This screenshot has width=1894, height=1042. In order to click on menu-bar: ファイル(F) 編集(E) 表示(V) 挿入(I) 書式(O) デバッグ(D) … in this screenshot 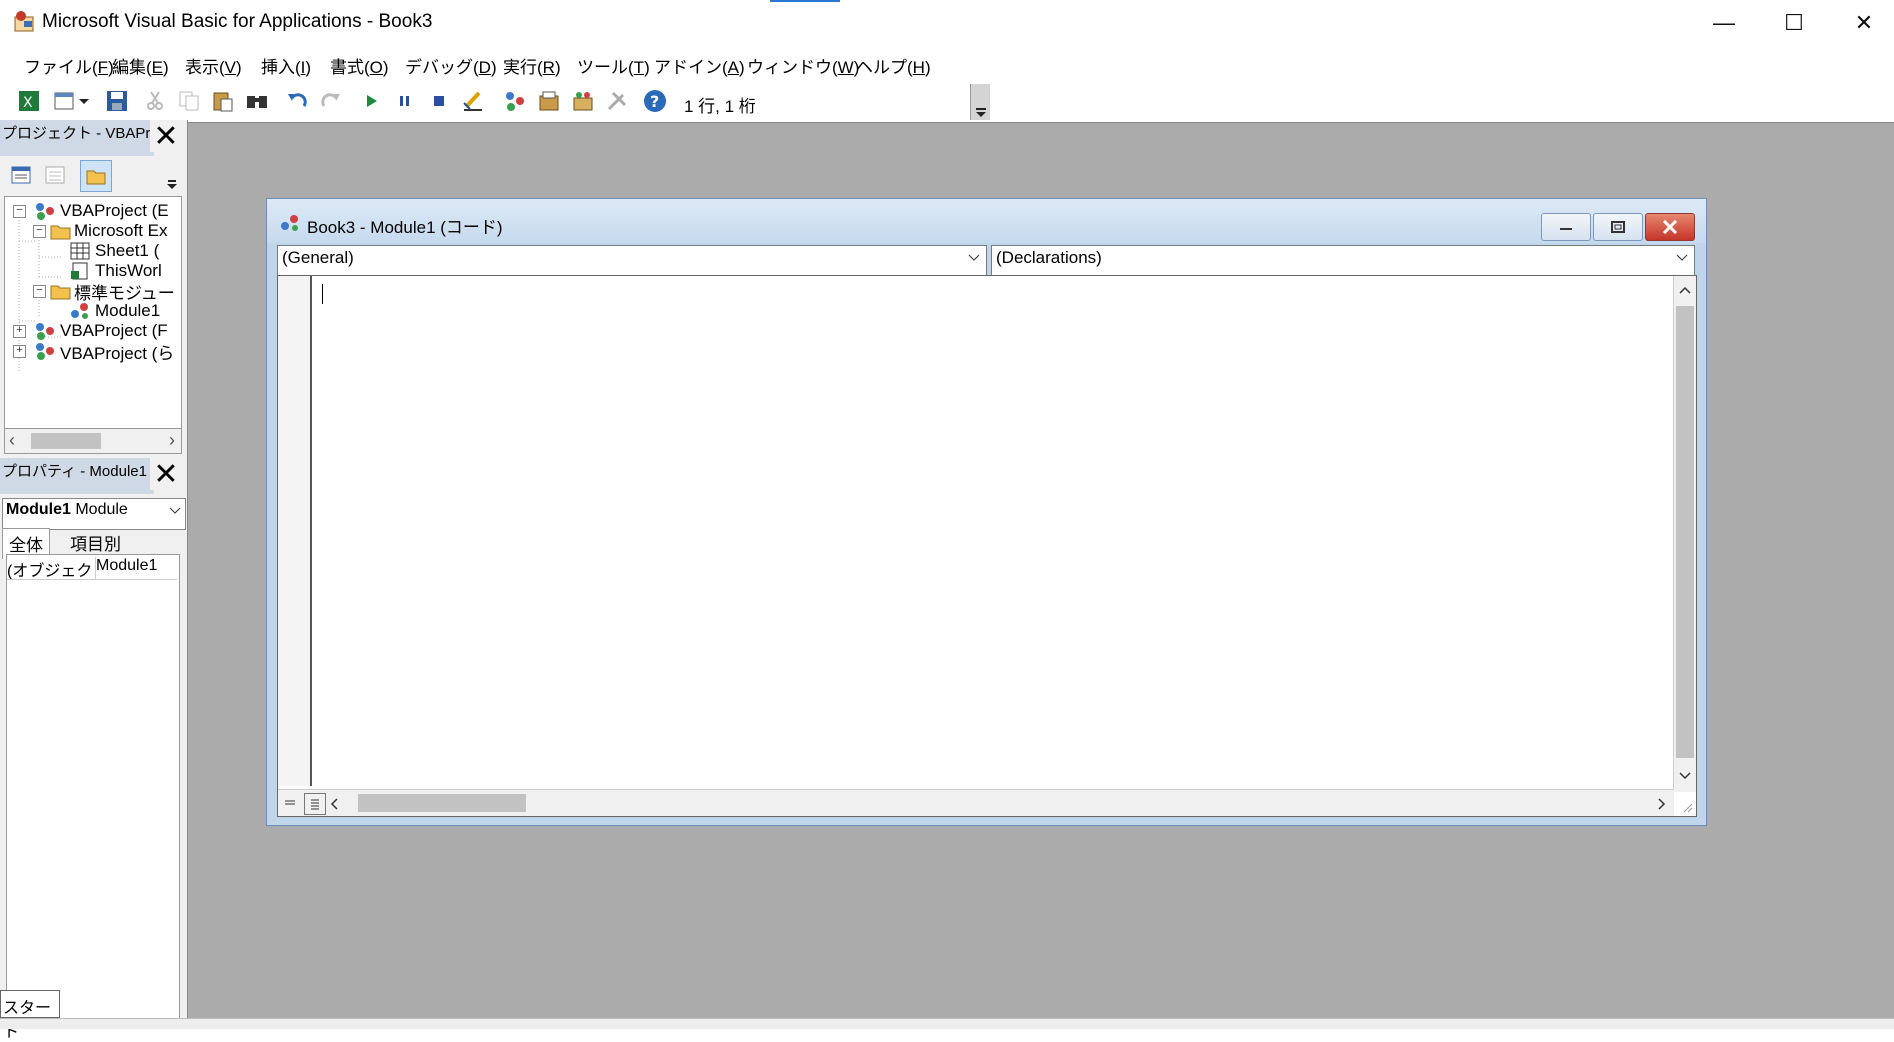, I will do `click(947, 64)`.